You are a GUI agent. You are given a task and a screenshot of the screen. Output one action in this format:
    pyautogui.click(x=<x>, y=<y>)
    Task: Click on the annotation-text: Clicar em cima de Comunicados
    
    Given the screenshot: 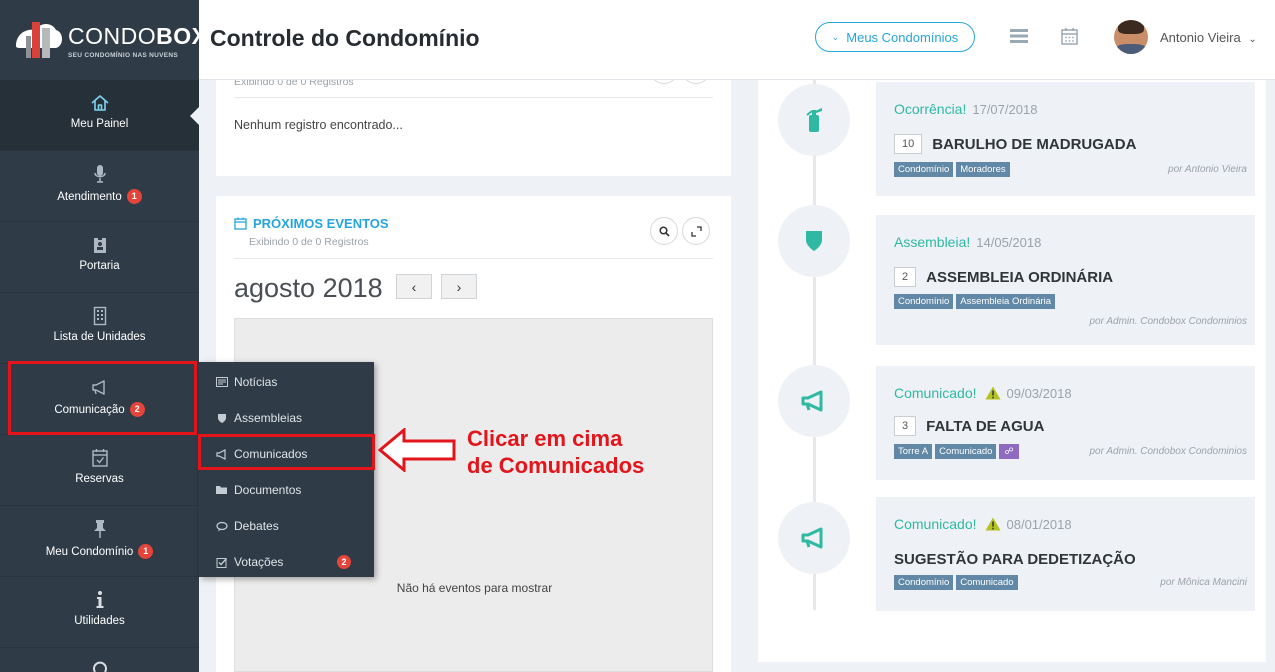 What is the action you would take?
    pyautogui.click(x=555, y=452)
    